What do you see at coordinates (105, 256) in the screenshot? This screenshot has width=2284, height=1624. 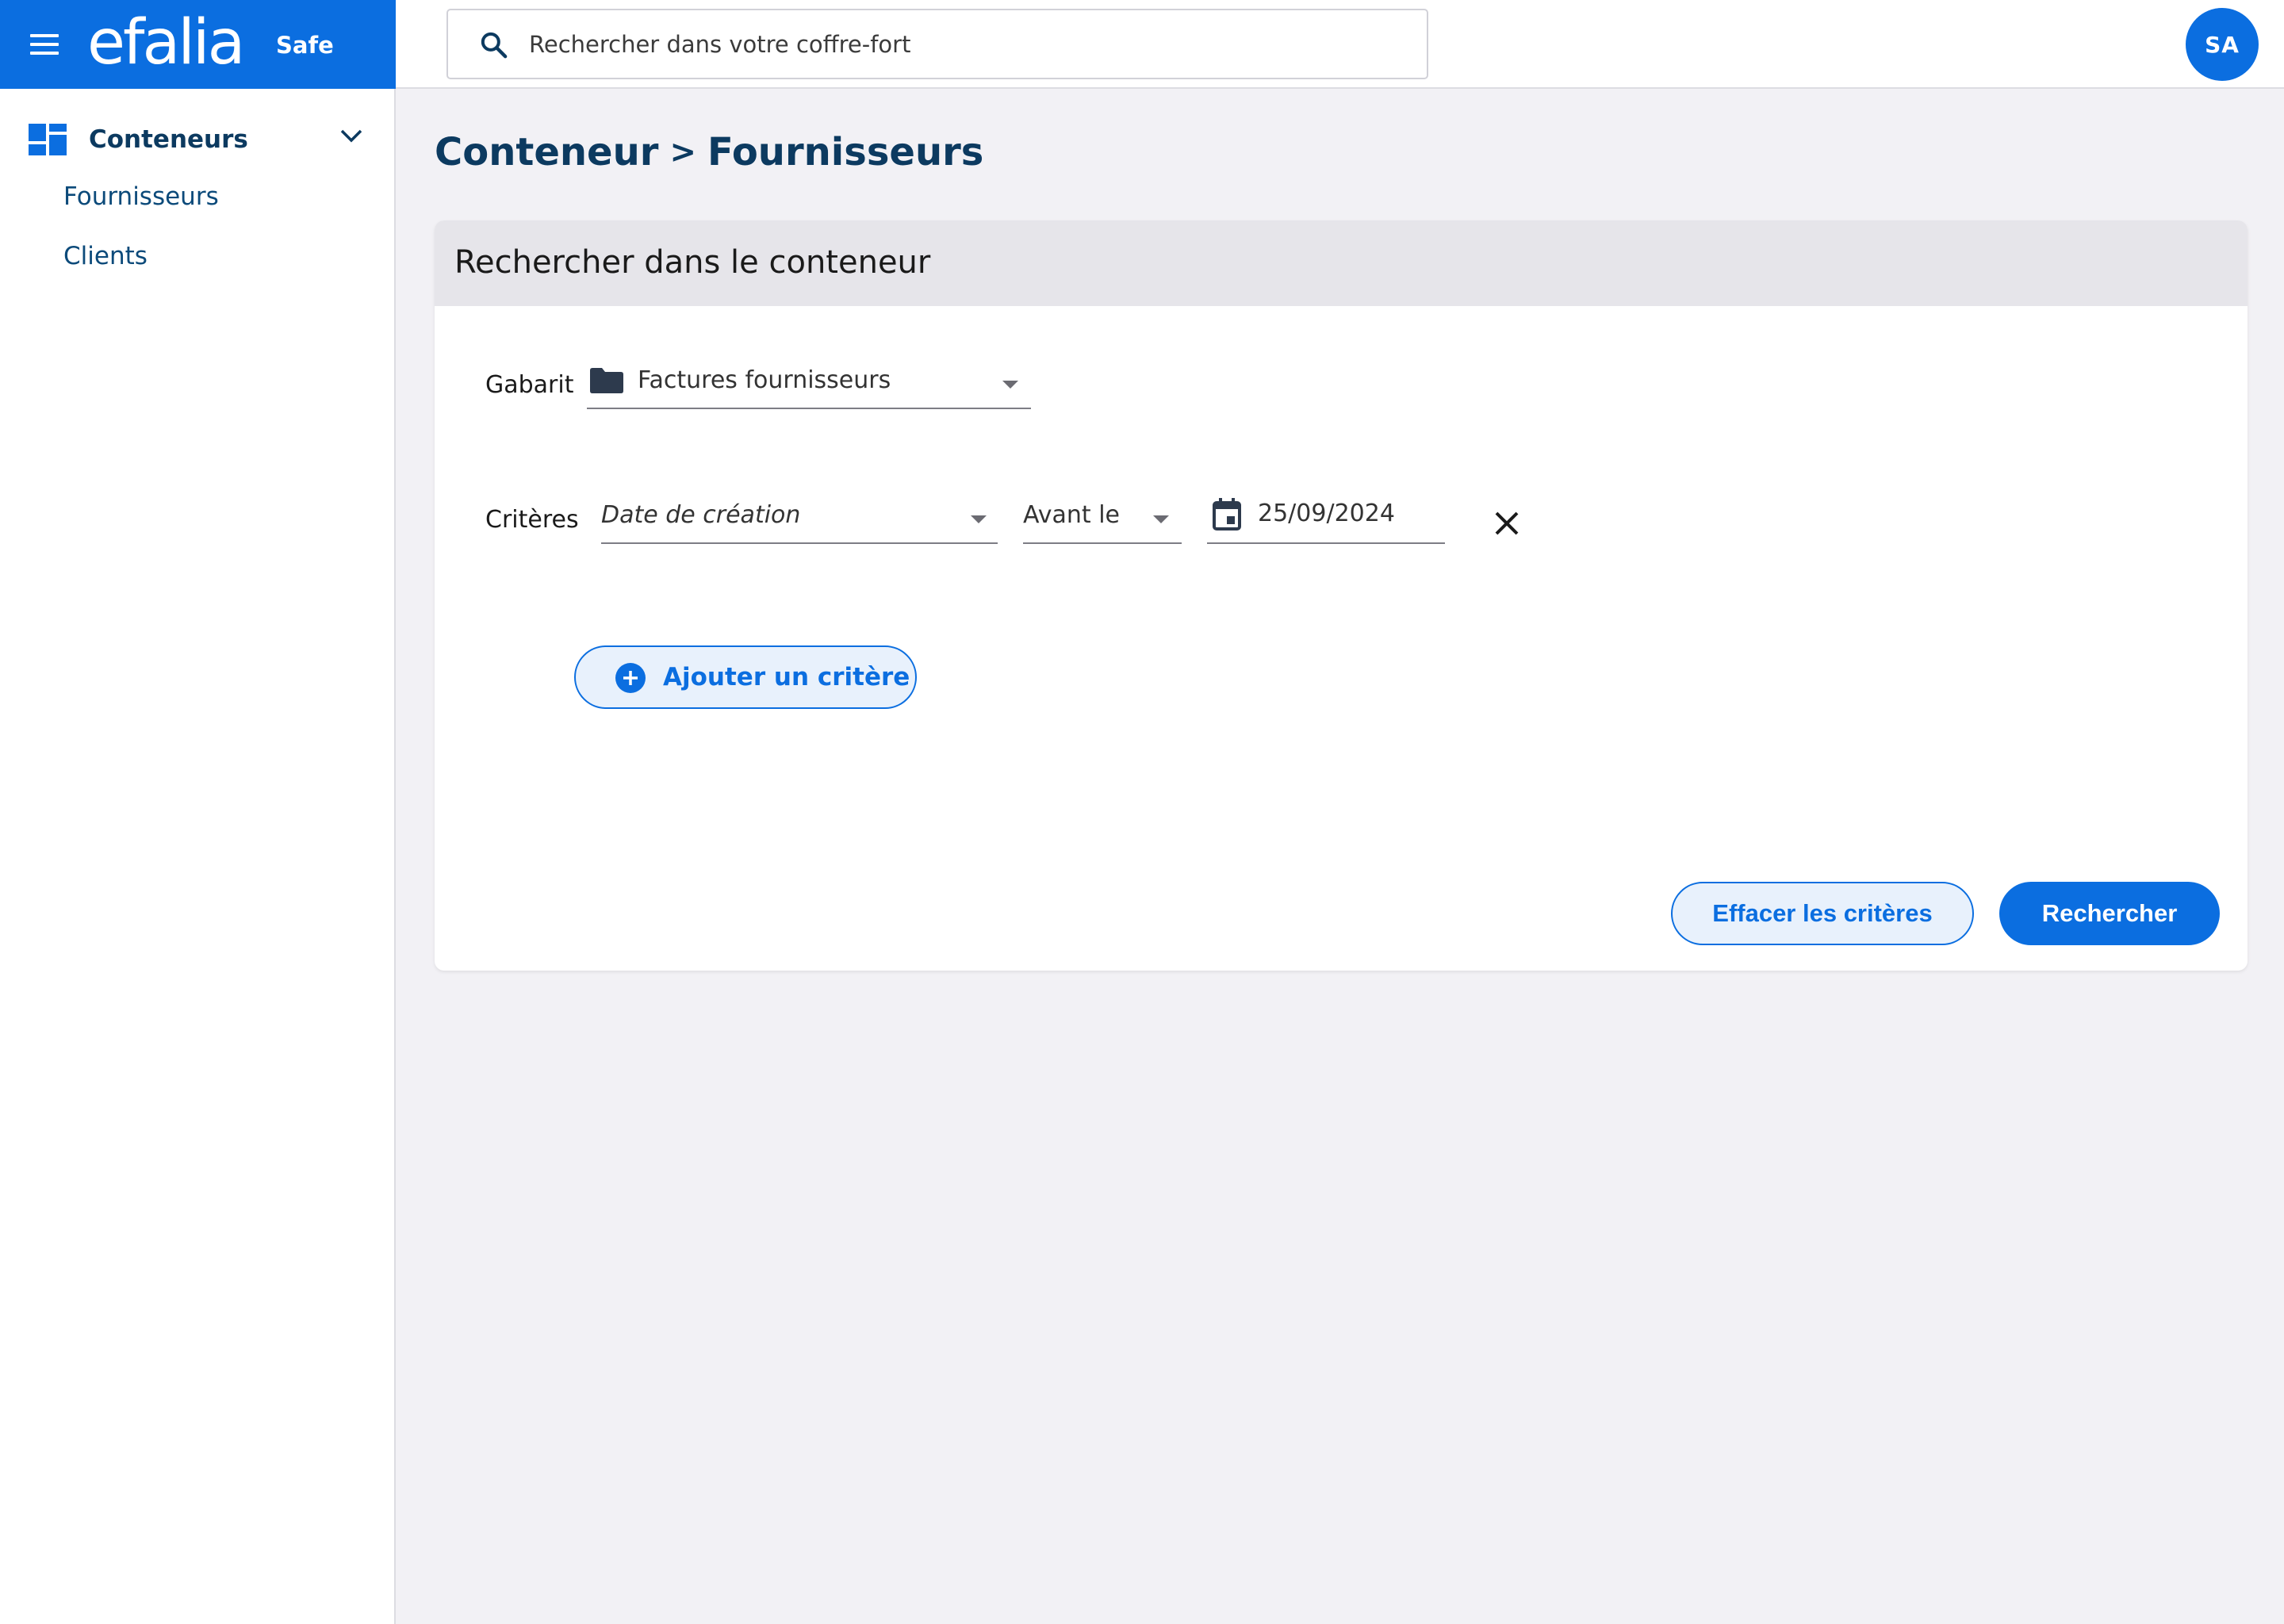 I see `sidebar-item-clients: Clients` at bounding box center [105, 256].